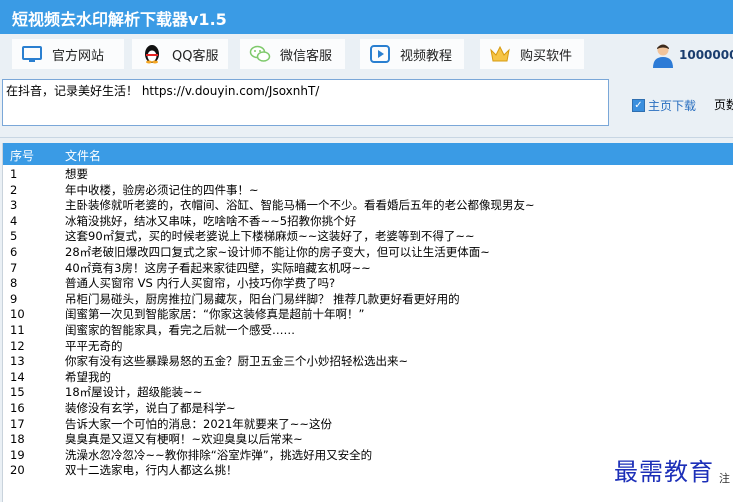 The height and width of the screenshot is (502, 733). I want to click on table-row: 2 年中收楼，验房必须记住的四件事！~, so click(368, 191).